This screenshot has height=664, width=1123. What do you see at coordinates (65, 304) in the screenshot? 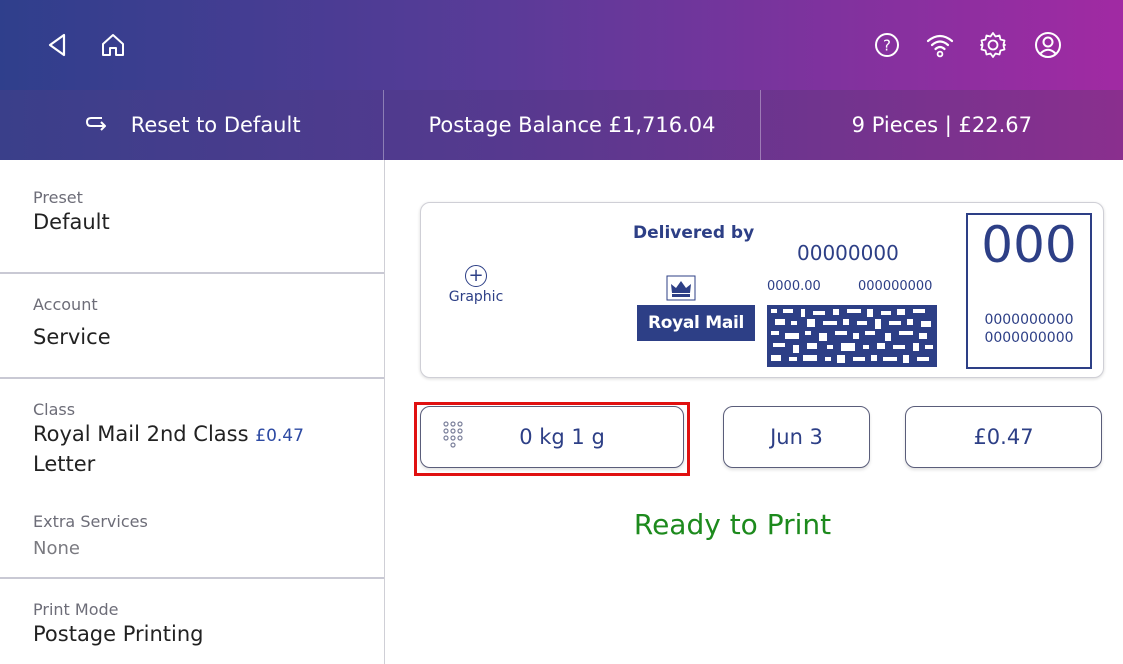
I see `account-label: Account` at bounding box center [65, 304].